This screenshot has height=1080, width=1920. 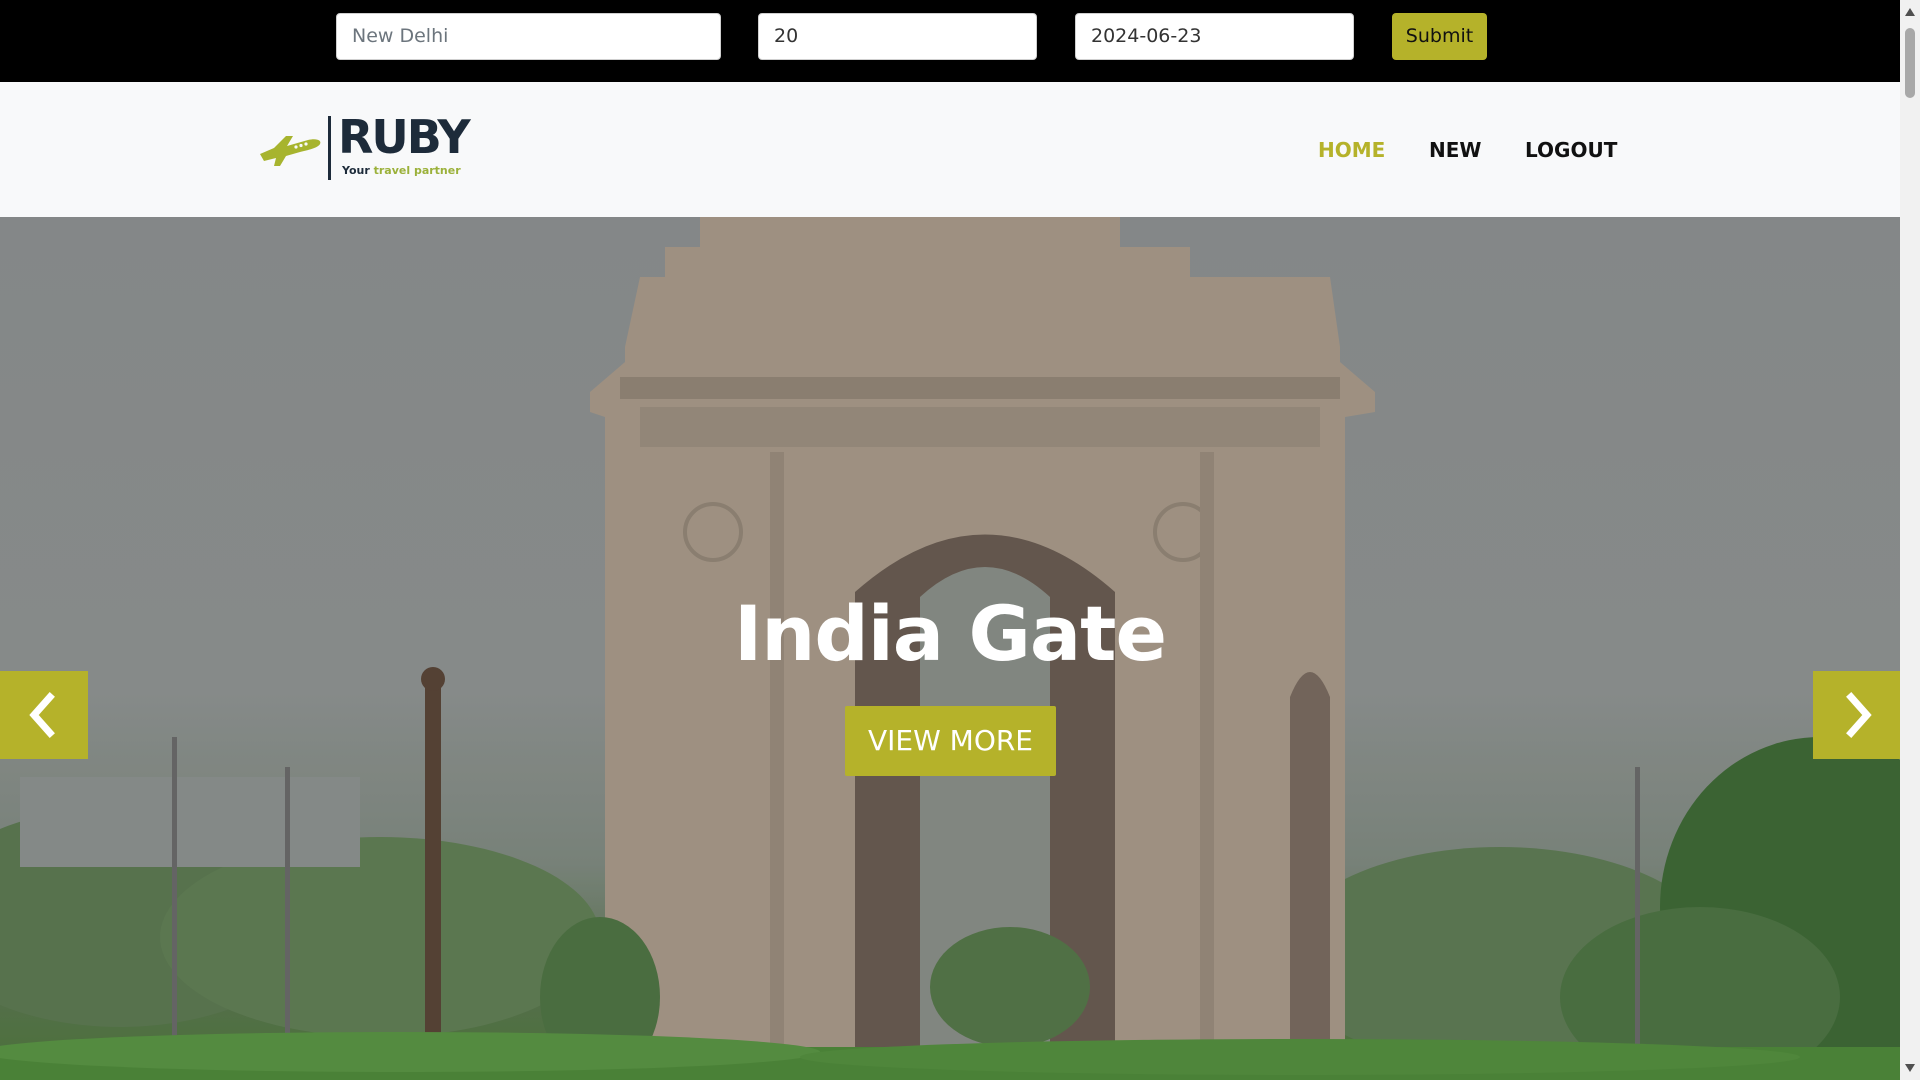 I want to click on view-more-button: VIEW MORE, so click(x=950, y=741).